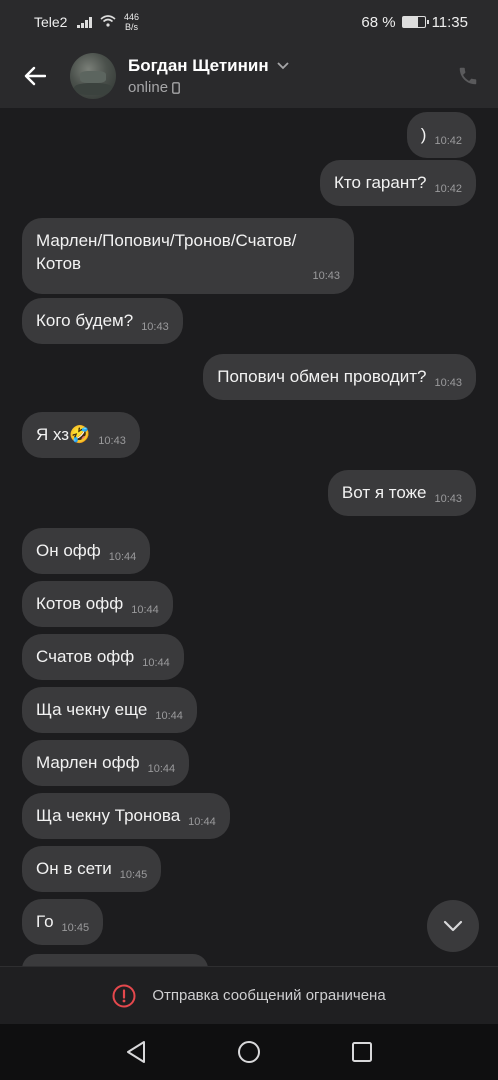  Describe the element at coordinates (51, 22) in the screenshot. I see `carrier-label: Tele2` at that location.